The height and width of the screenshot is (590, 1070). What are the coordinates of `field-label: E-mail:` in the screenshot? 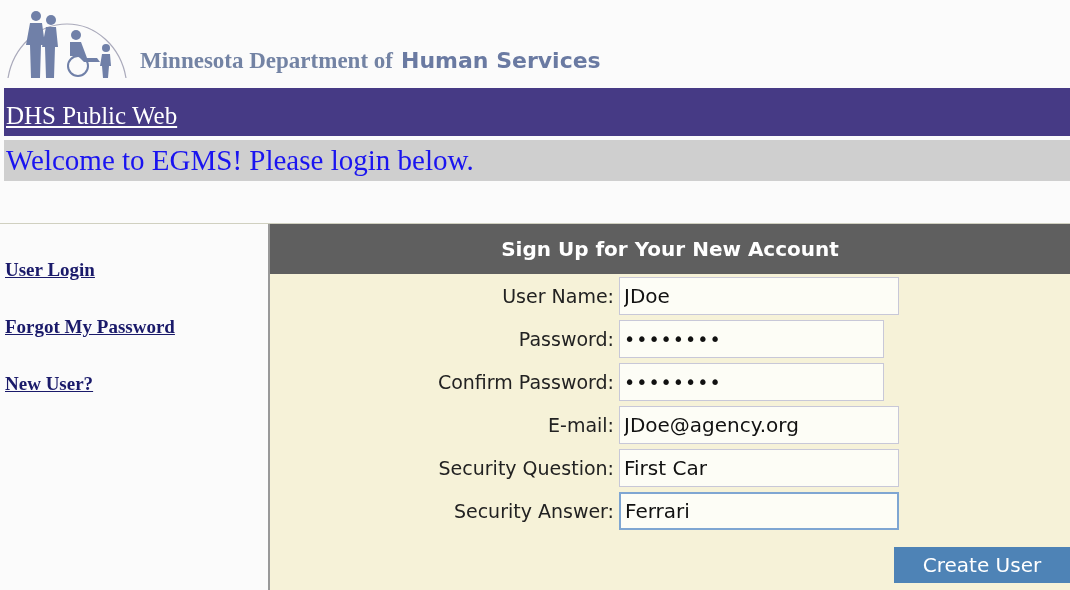 It's located at (581, 425).